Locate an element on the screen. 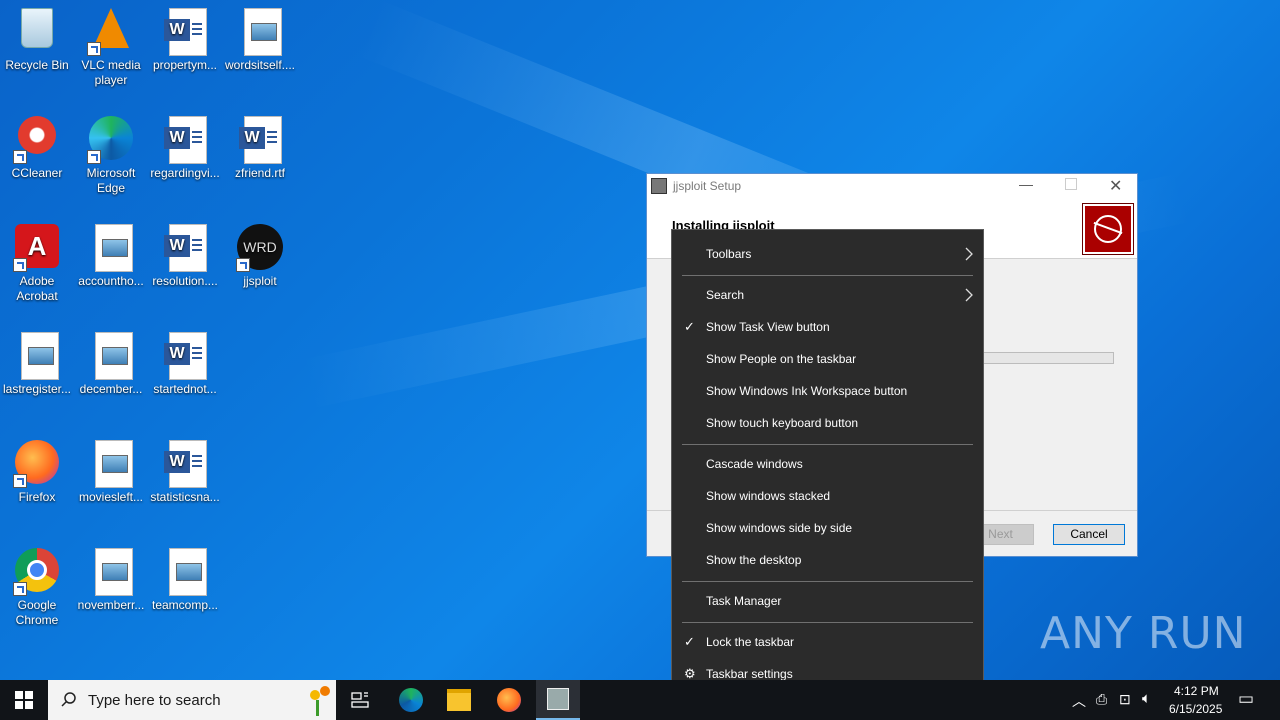 Image resolution: width=1280 pixels, height=720 pixels. taskbar-search-box: Type here to search is located at coordinates (192, 700).